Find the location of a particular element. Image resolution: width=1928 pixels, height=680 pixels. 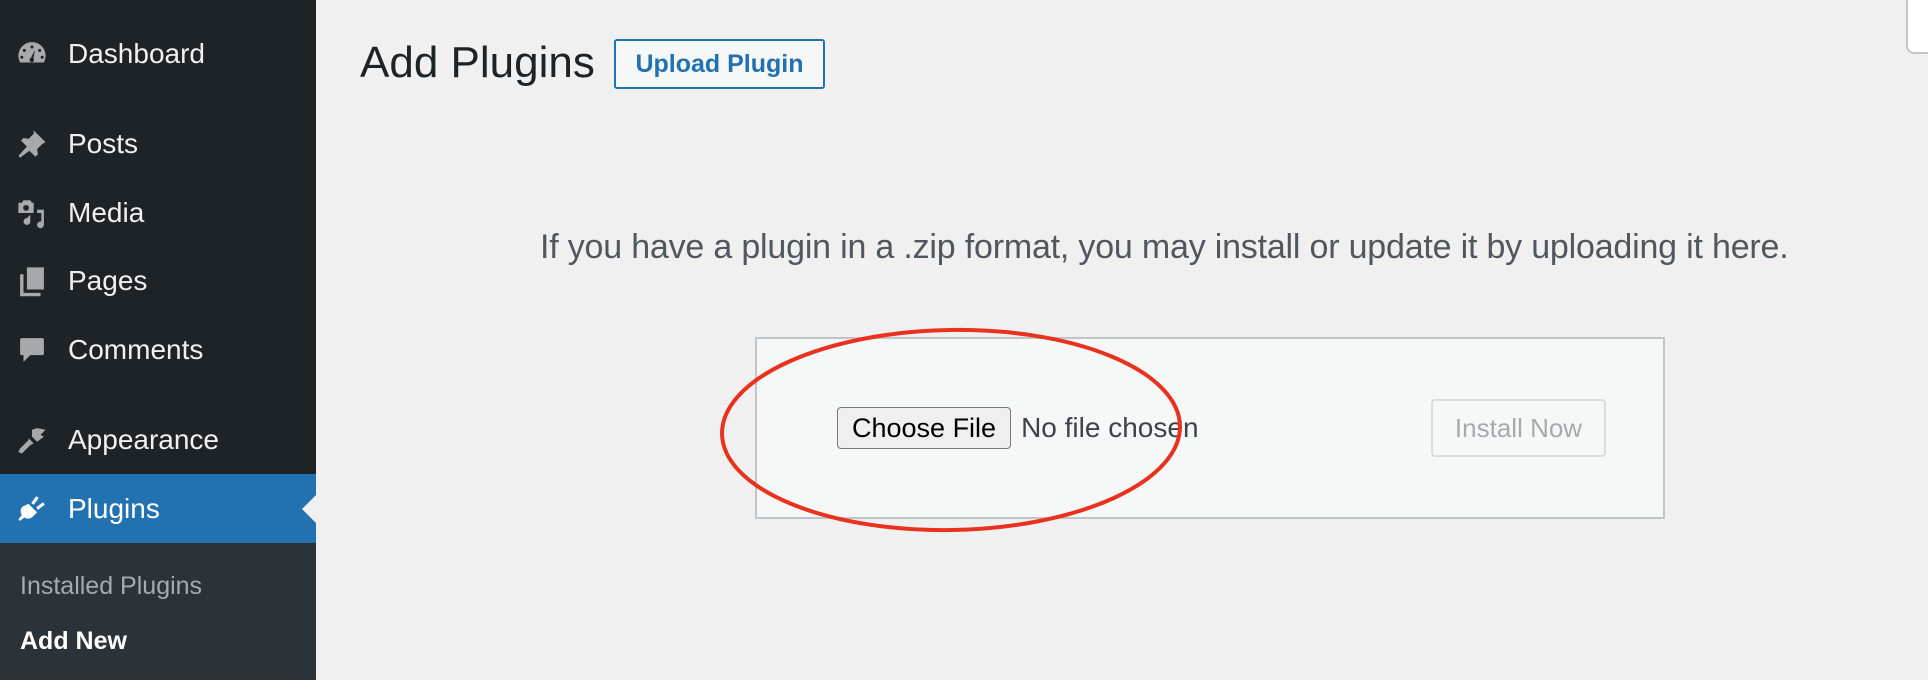

pushpin-icon is located at coordinates (32, 144).